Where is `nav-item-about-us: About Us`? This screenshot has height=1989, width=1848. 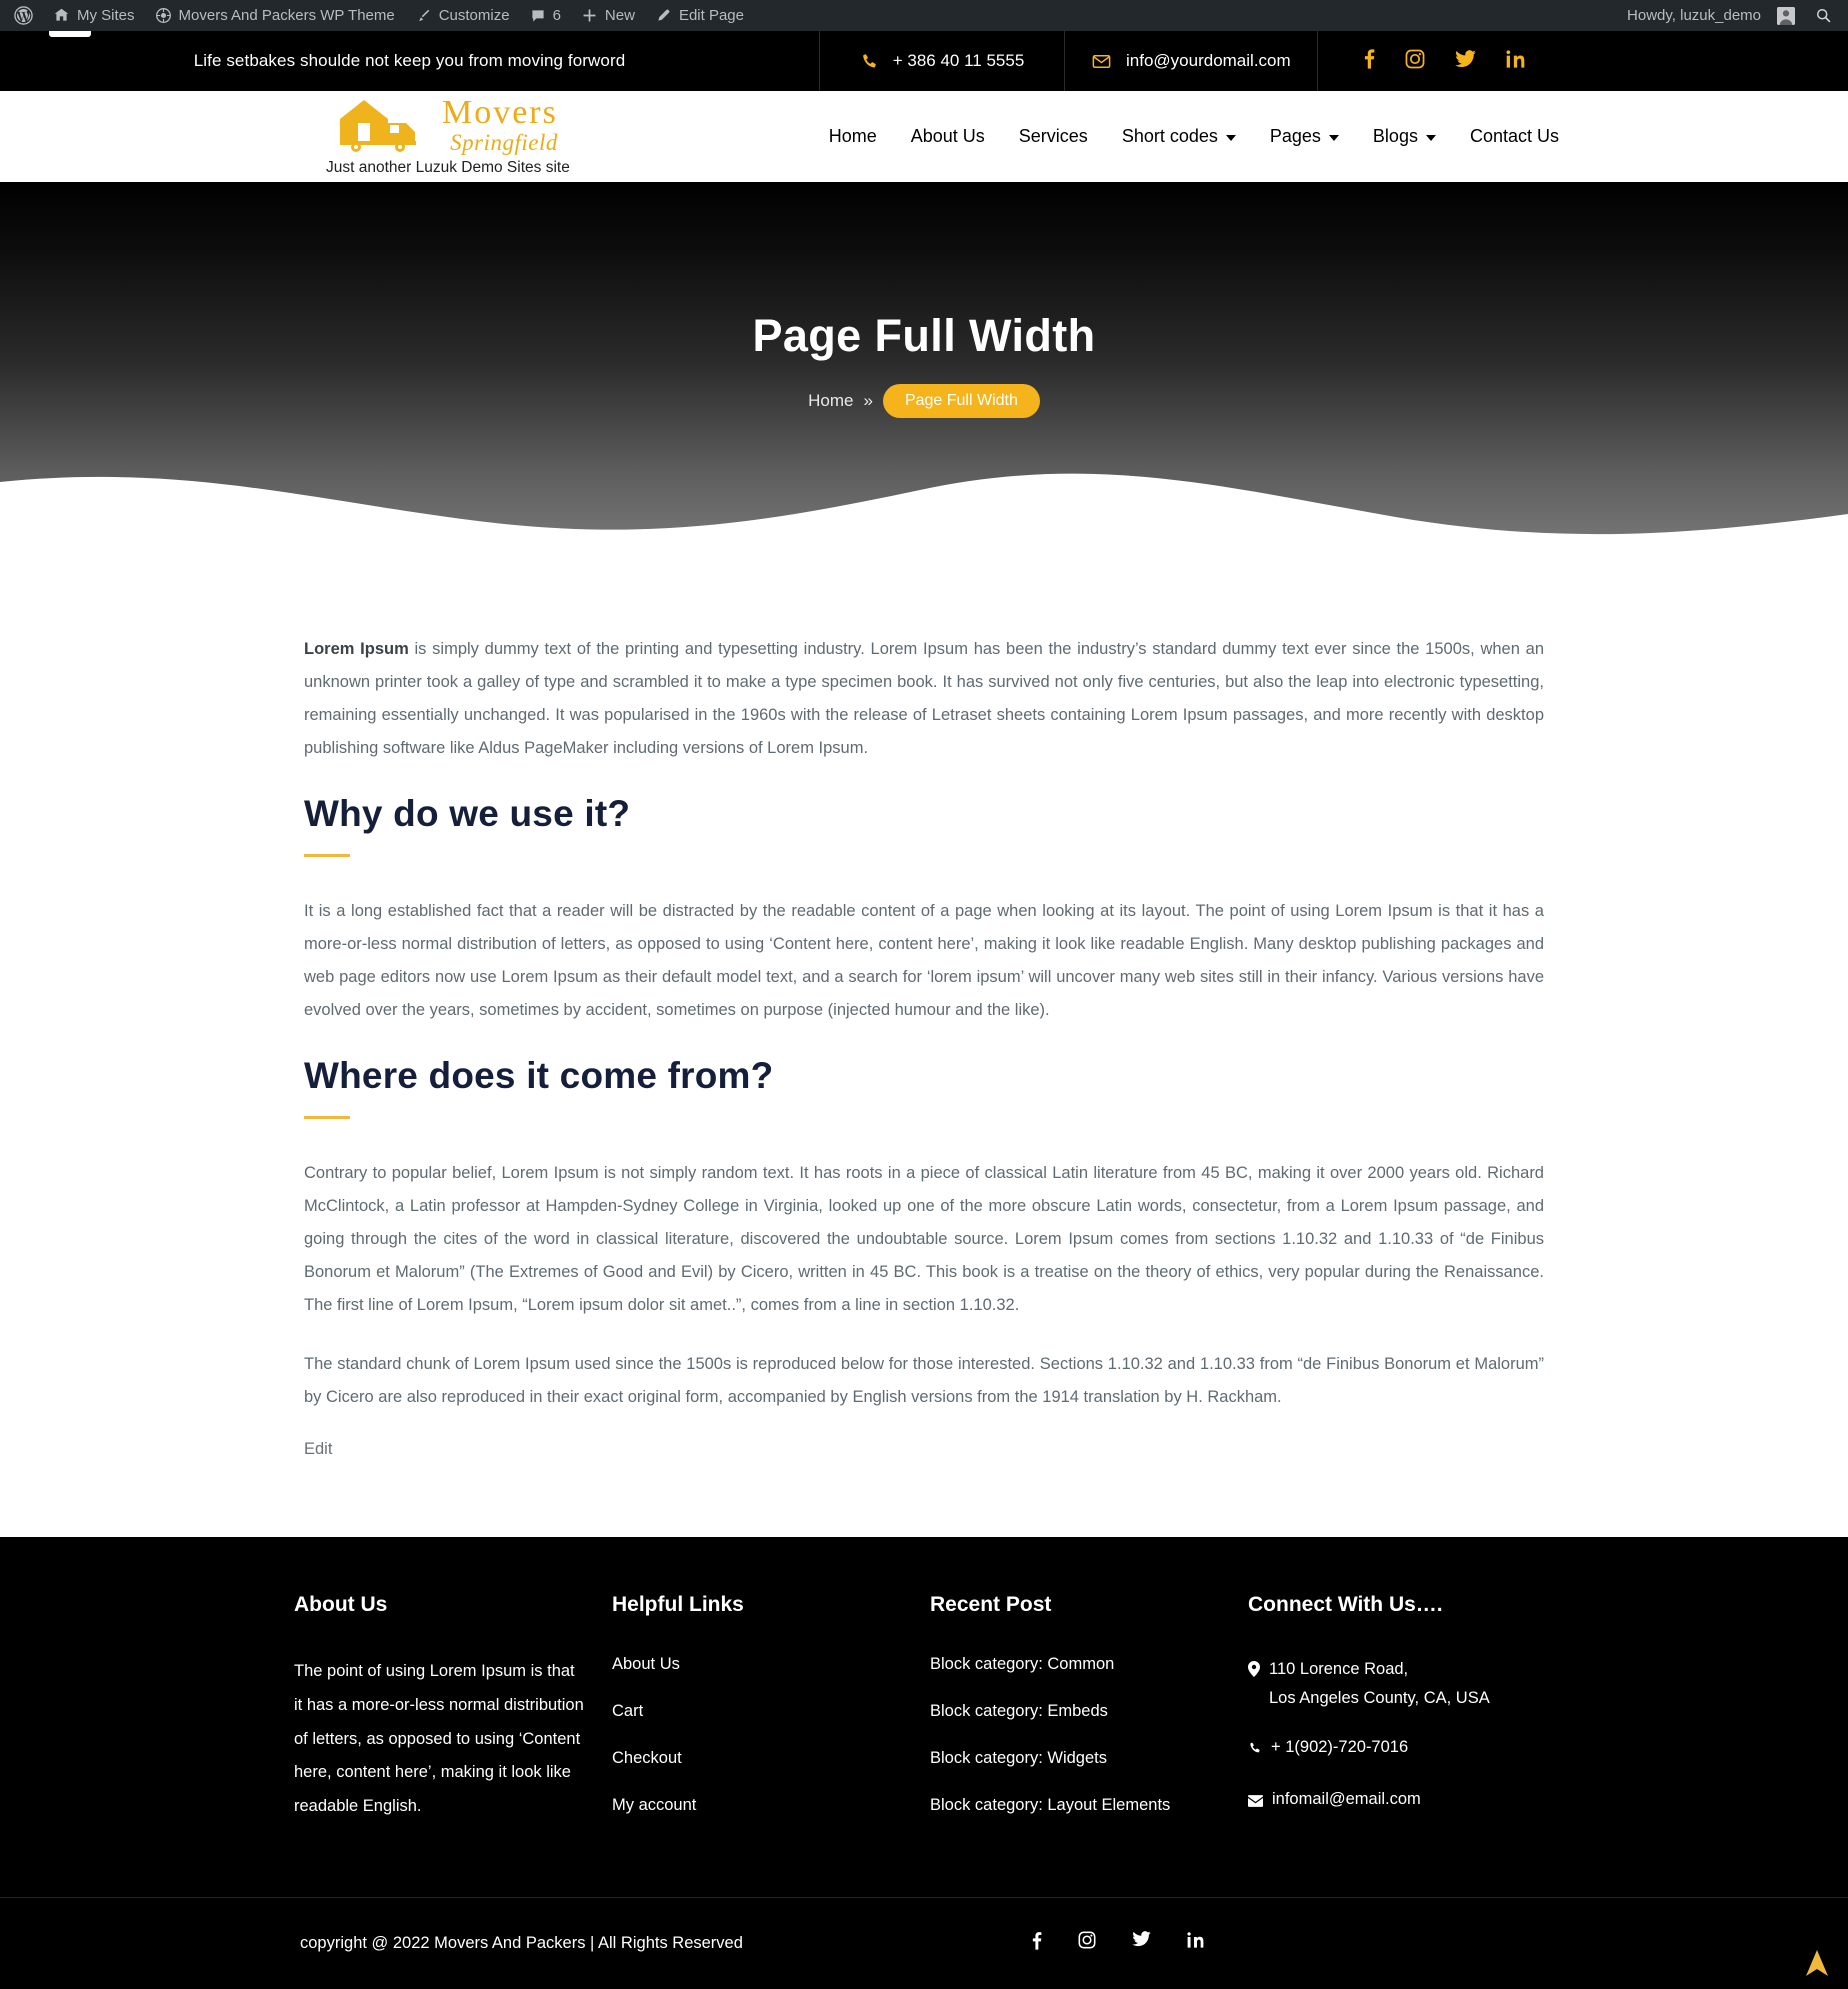 nav-item-about-us: About Us is located at coordinates (948, 136).